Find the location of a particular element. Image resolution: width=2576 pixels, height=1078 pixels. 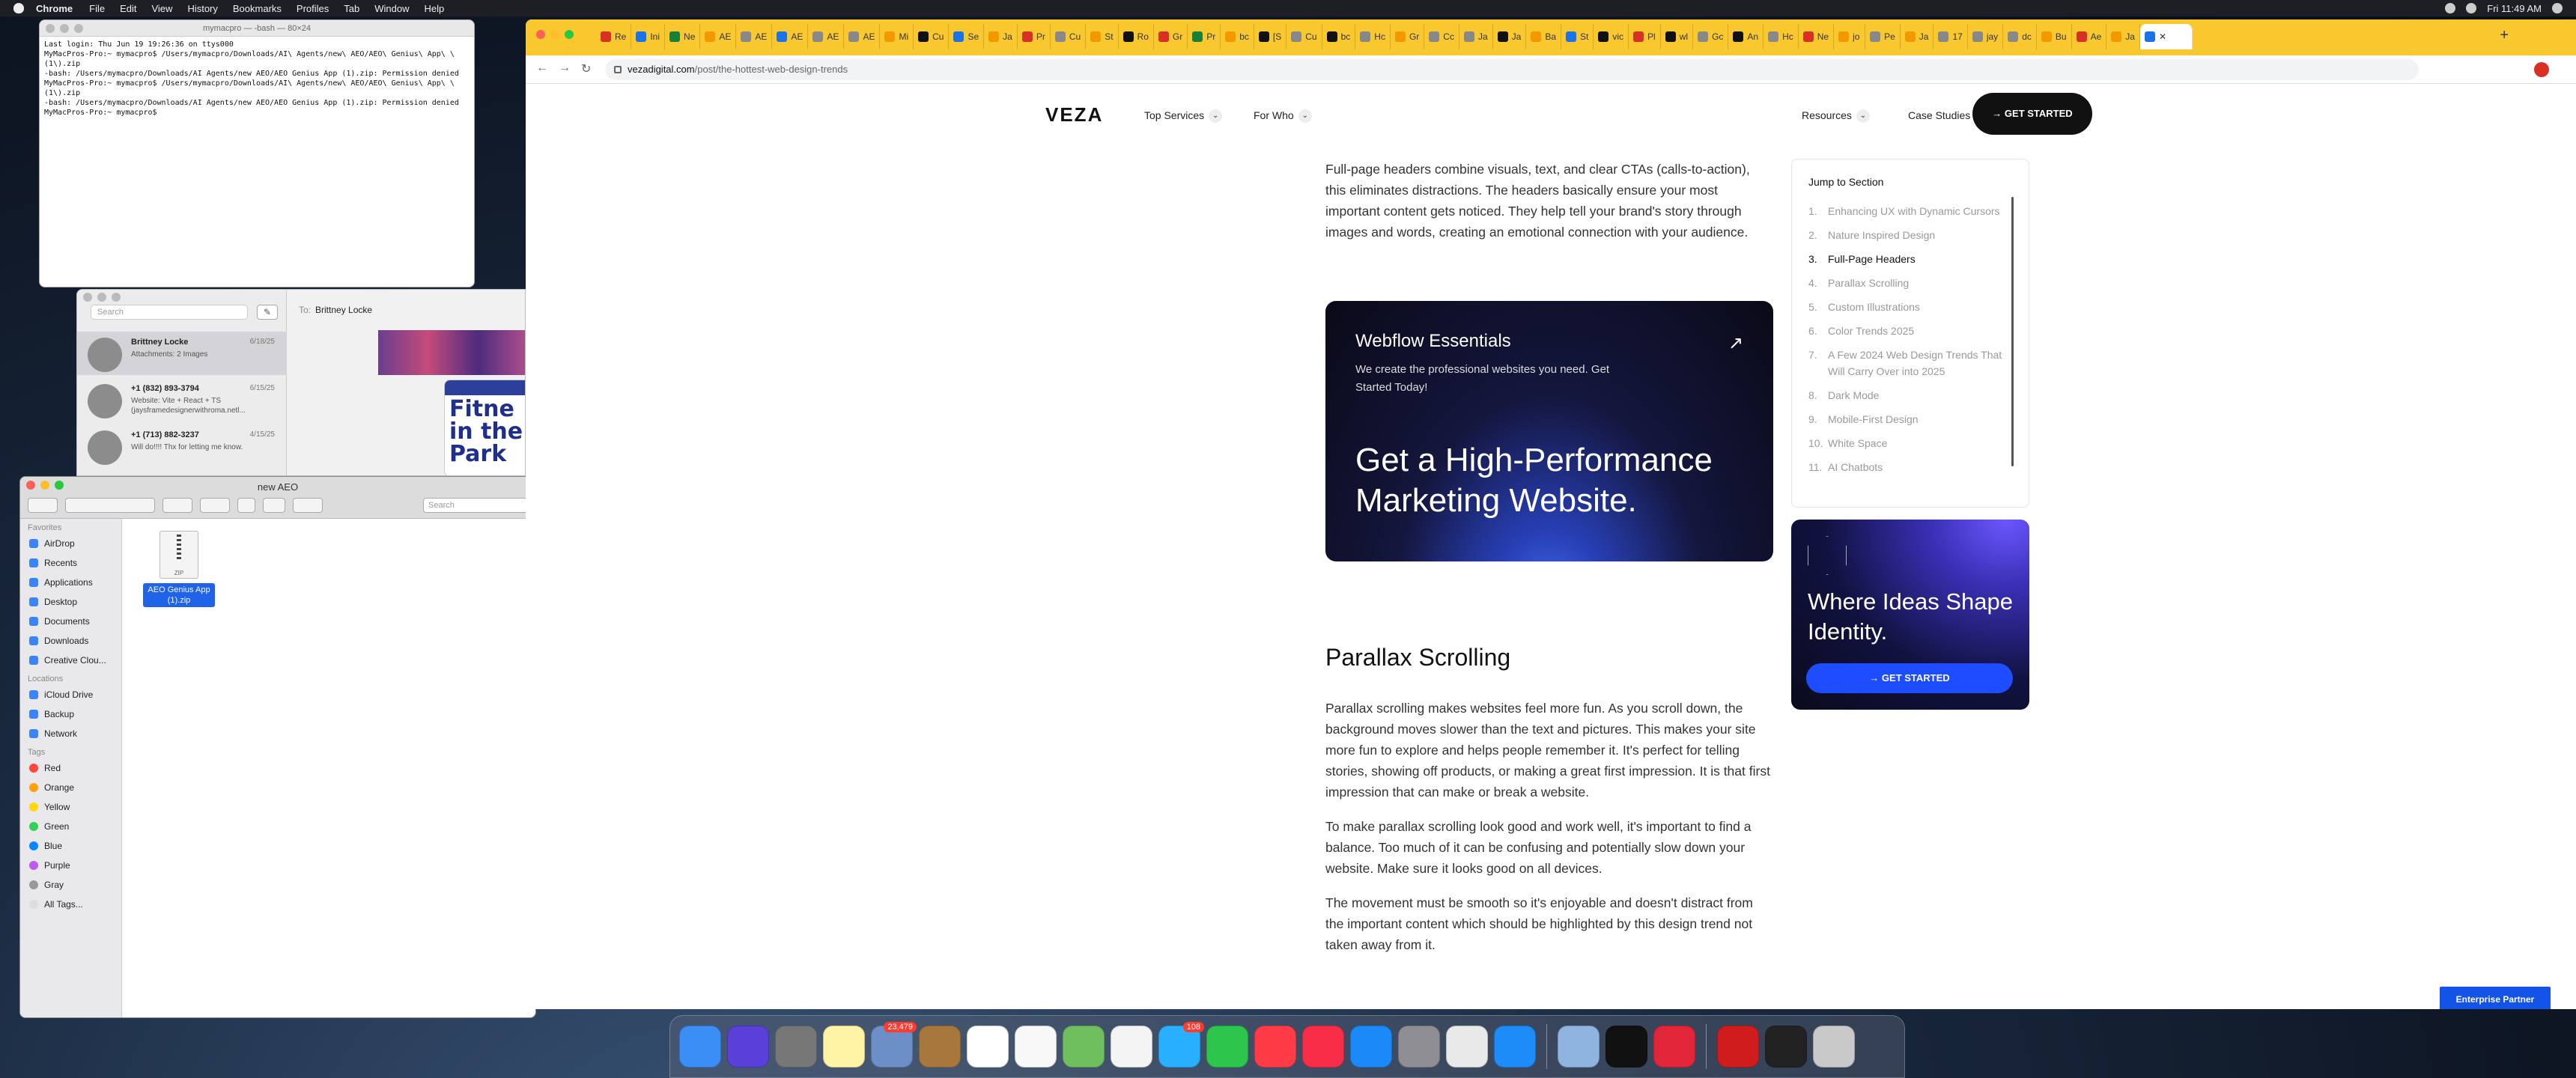

dock-launchpad-icon is located at coordinates (796, 1047).